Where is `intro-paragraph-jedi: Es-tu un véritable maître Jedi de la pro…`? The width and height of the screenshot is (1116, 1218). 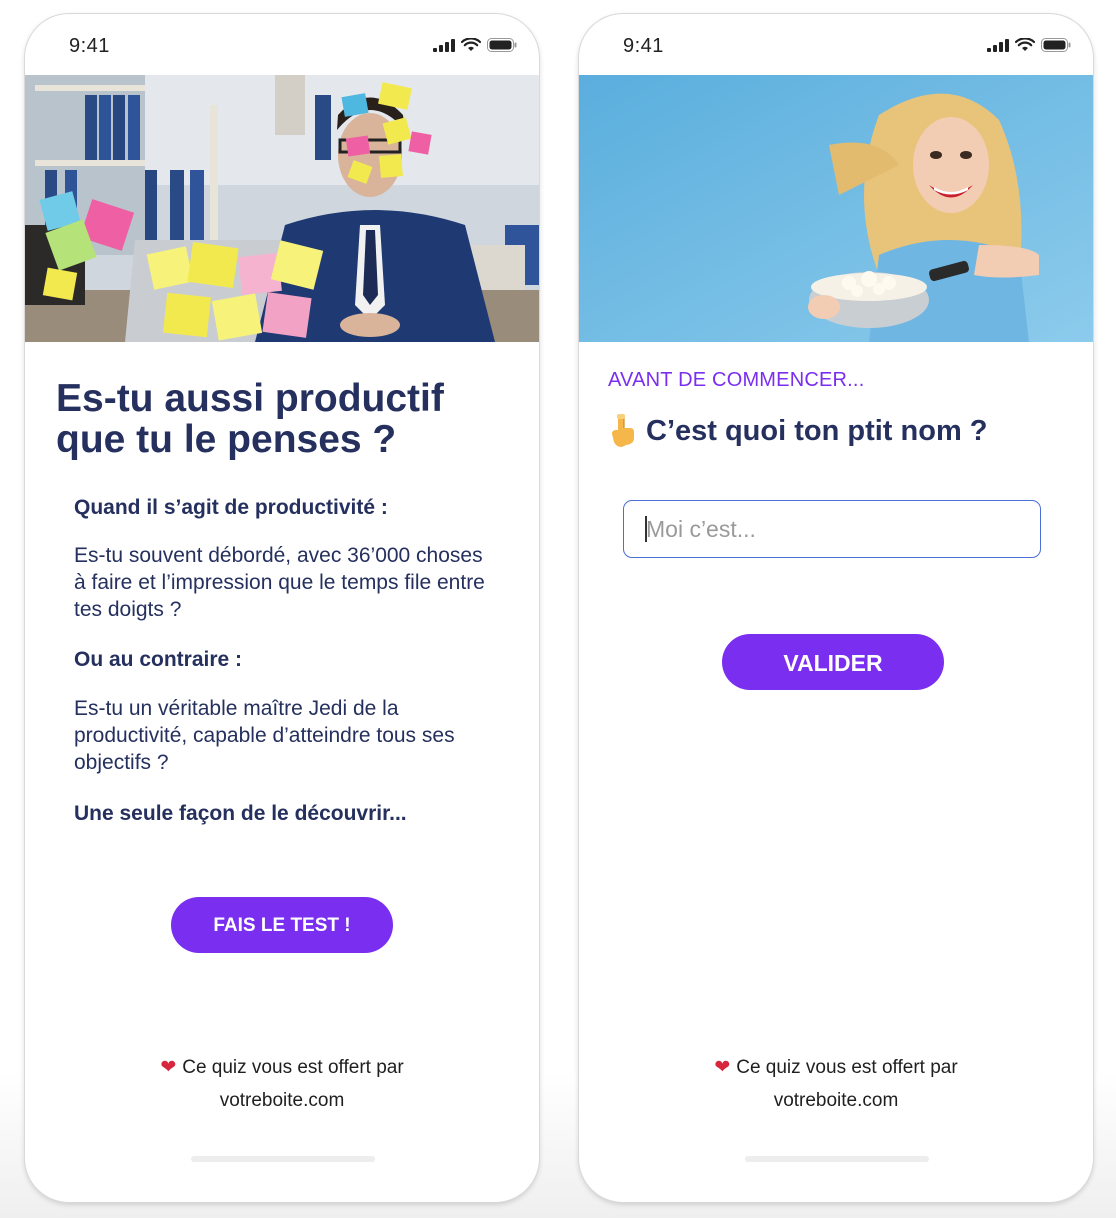
intro-paragraph-jedi: Es-tu un véritable maître Jedi de la pro… is located at coordinates (264, 735).